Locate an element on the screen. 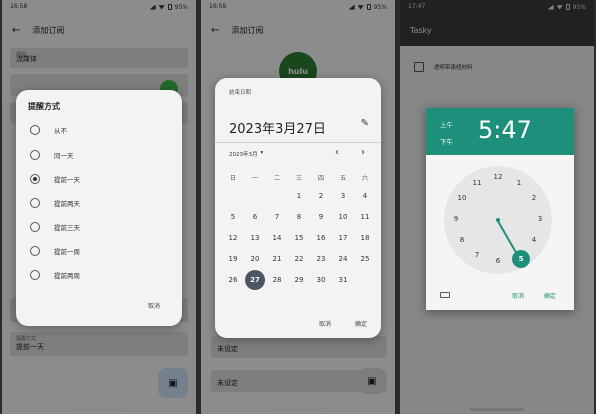 Image resolution: width=596 pixels, height=414 pixels. day-cell: 19 is located at coordinates (233, 259).